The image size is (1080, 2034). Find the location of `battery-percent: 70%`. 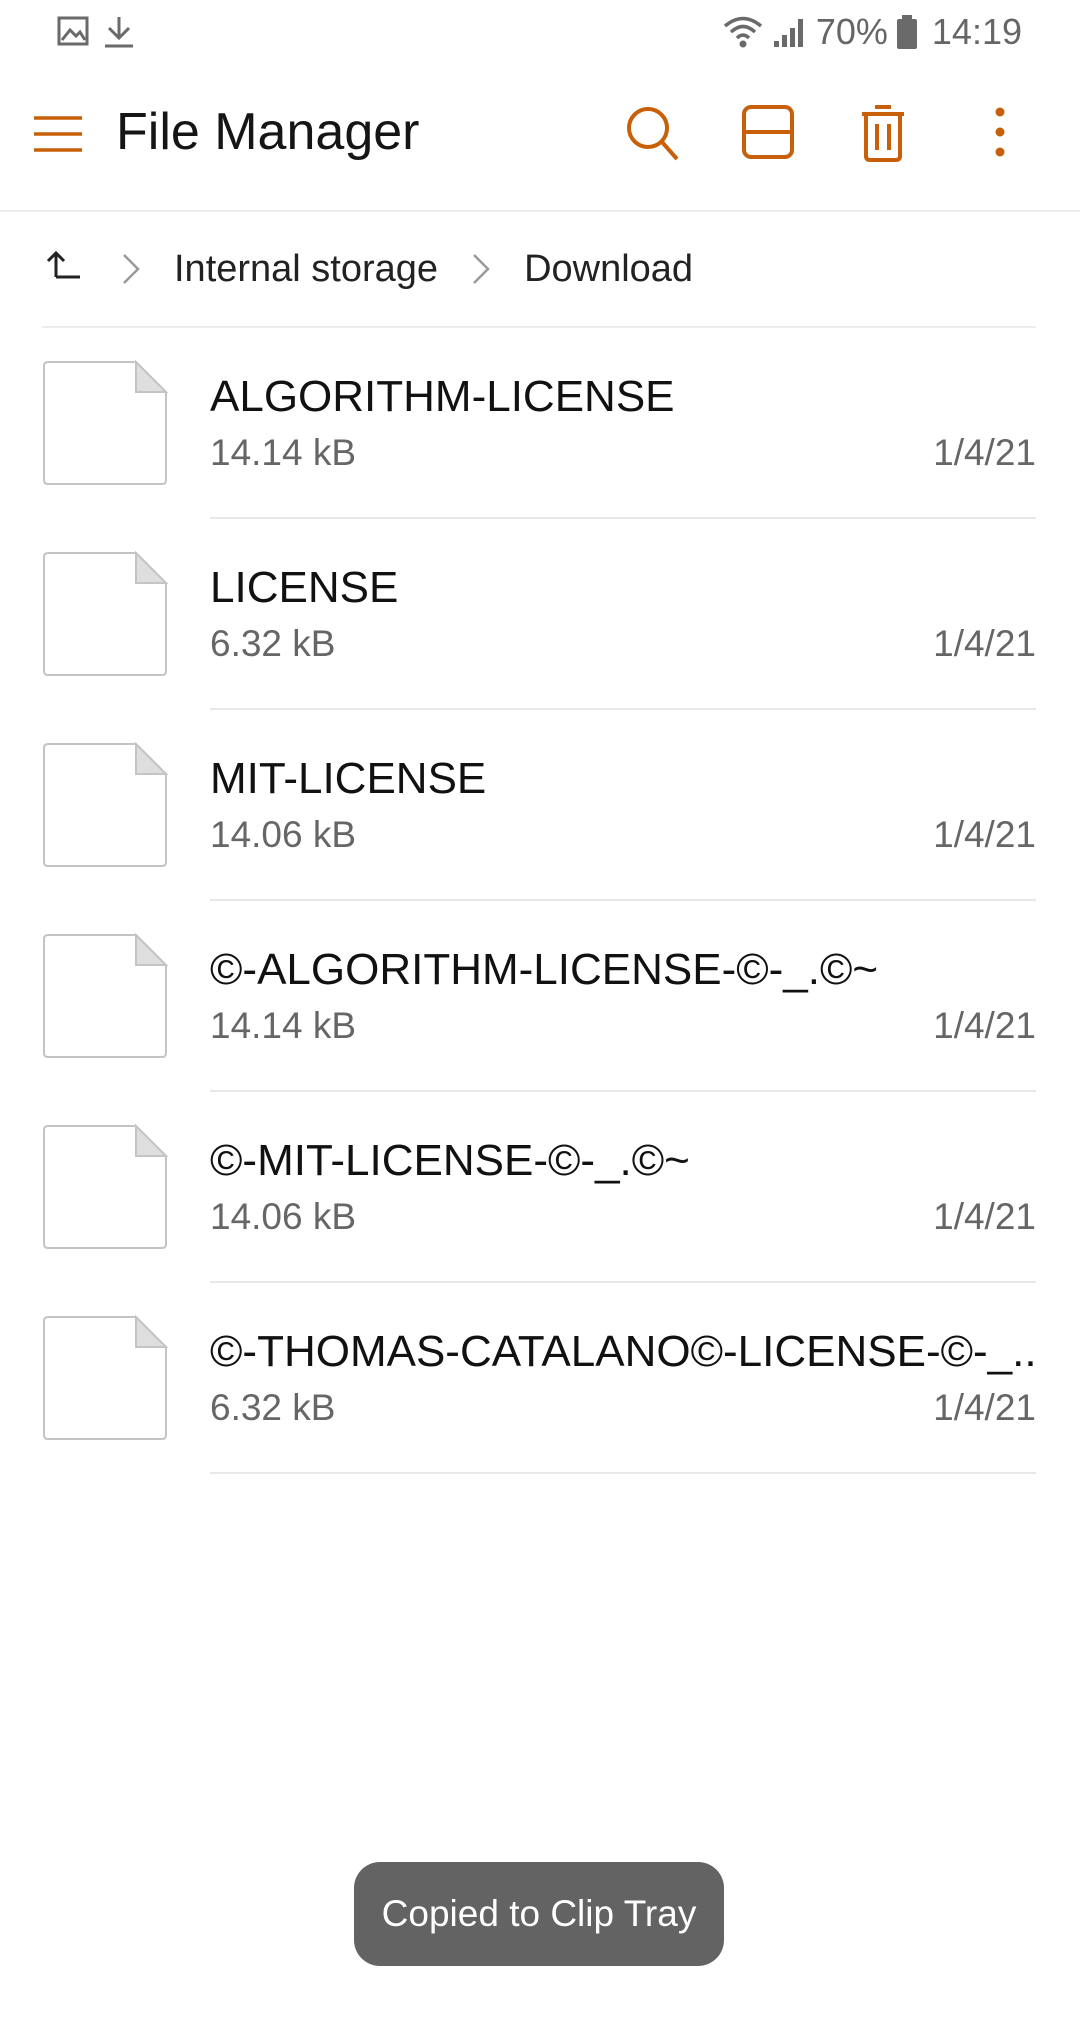

battery-percent: 70% is located at coordinates (851, 31).